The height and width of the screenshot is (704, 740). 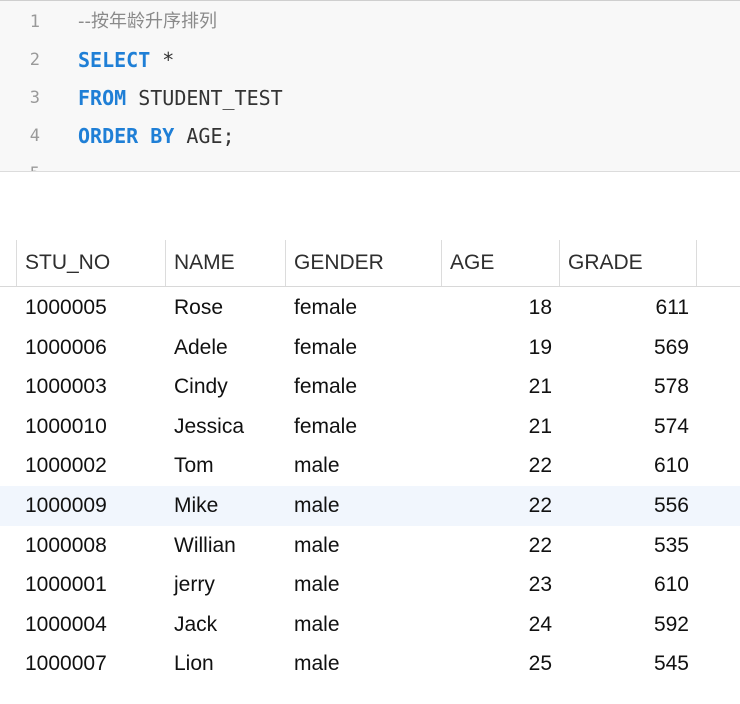 What do you see at coordinates (497, 308) in the screenshot?
I see `cell-age: 18` at bounding box center [497, 308].